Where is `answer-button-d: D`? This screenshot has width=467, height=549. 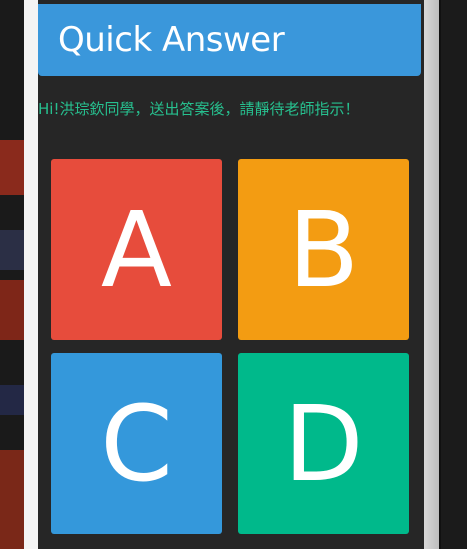 answer-button-d: D is located at coordinates (323, 443).